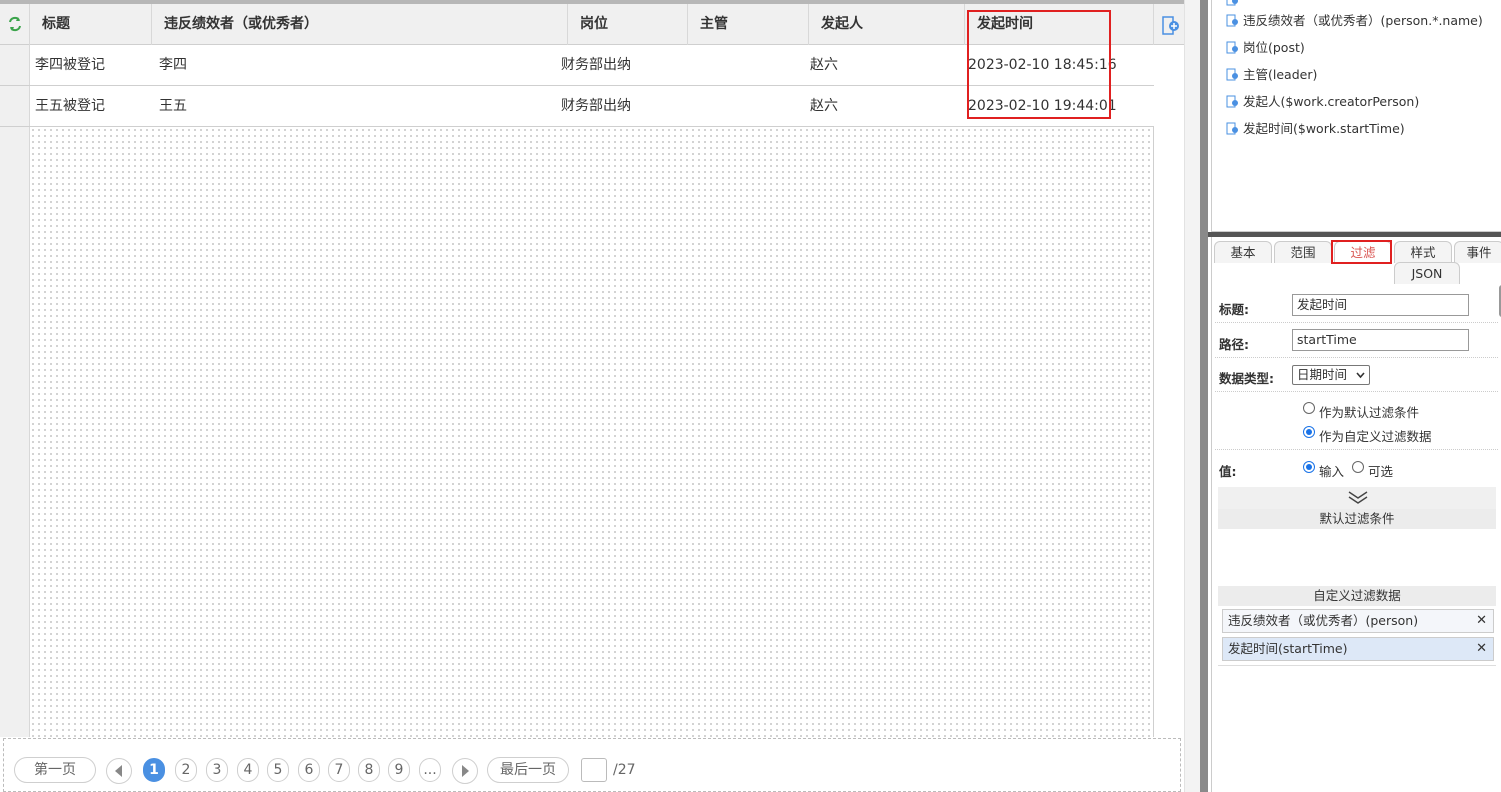 Image resolution: width=1501 pixels, height=792 pixels. What do you see at coordinates (1324, 128) in the screenshot?
I see `field-label: 发起时间($work.startTime)` at bounding box center [1324, 128].